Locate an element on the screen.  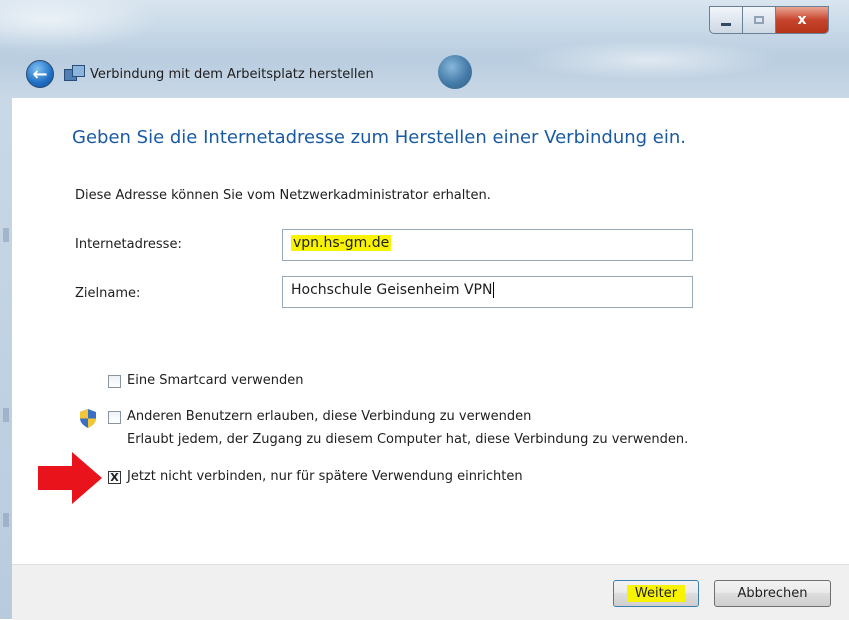
internet-address-input: vpn.hs-gm.de is located at coordinates (487, 245).